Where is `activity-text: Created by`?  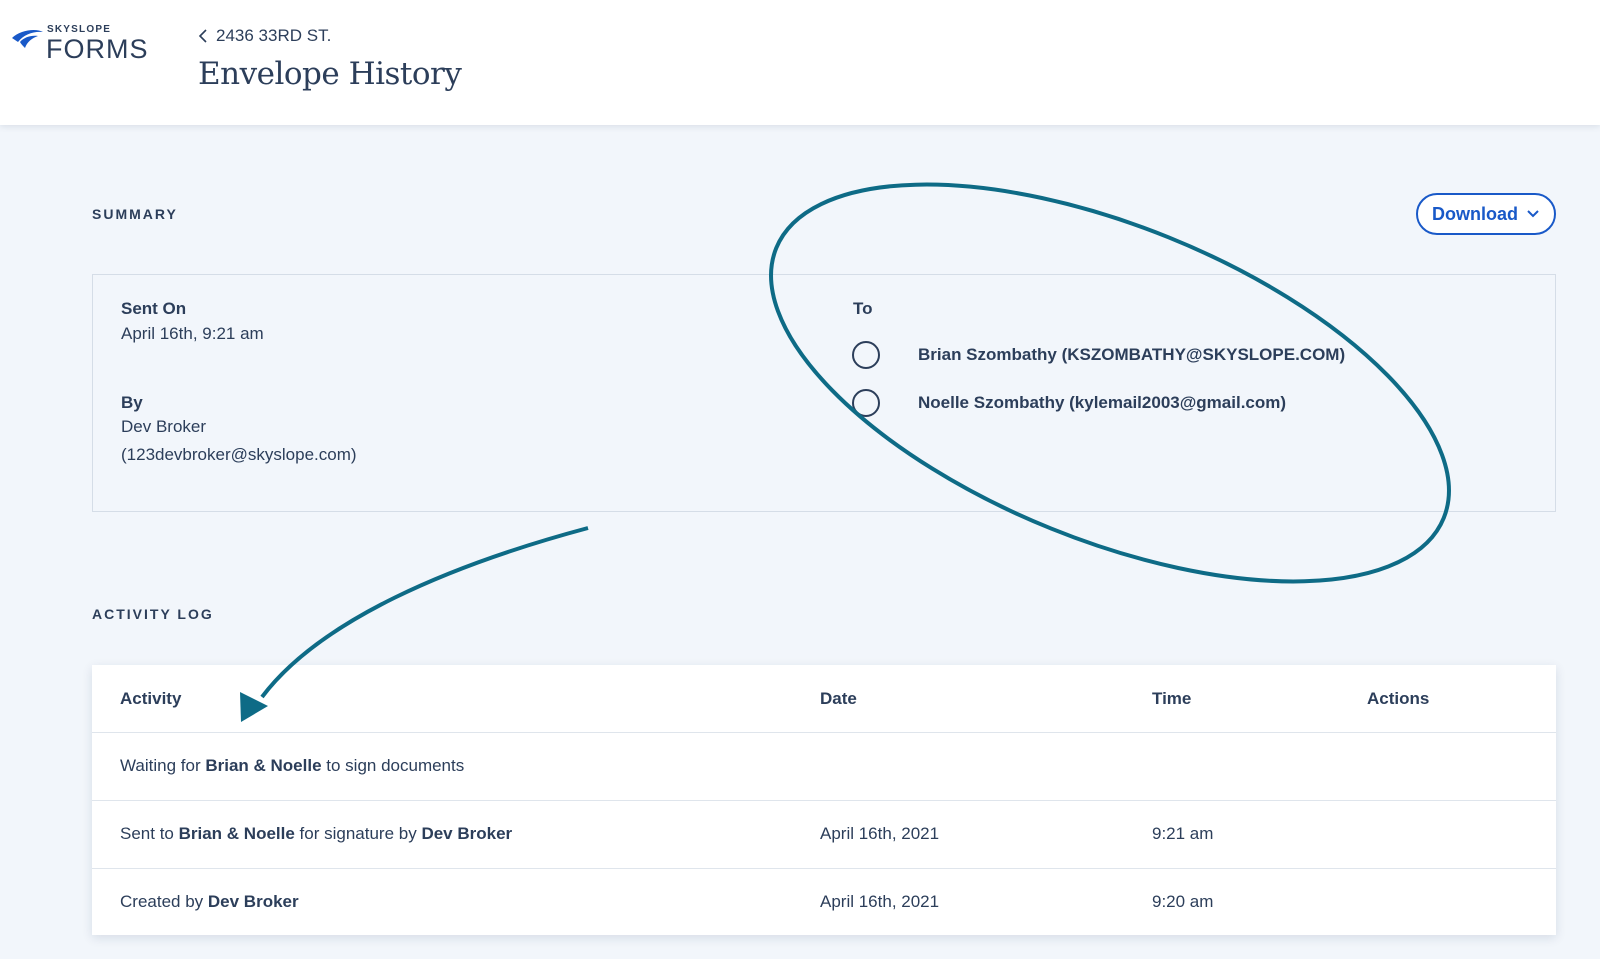
activity-text: Created by is located at coordinates (164, 901).